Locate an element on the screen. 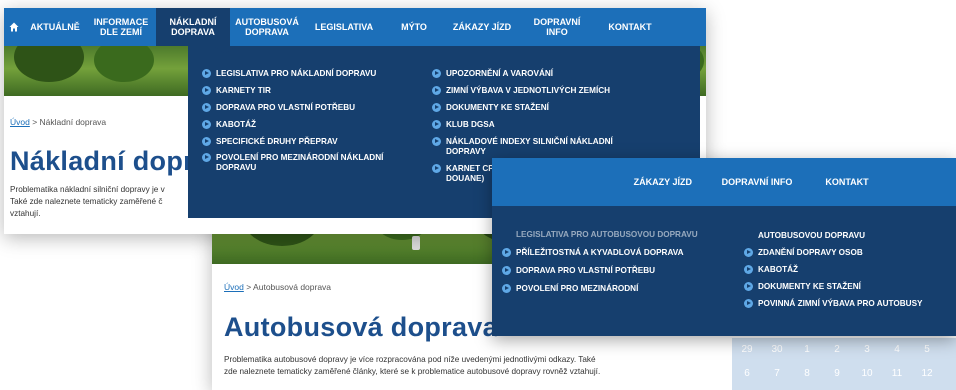 This screenshot has height=390, width=956. calendar-day: 11 is located at coordinates (897, 373).